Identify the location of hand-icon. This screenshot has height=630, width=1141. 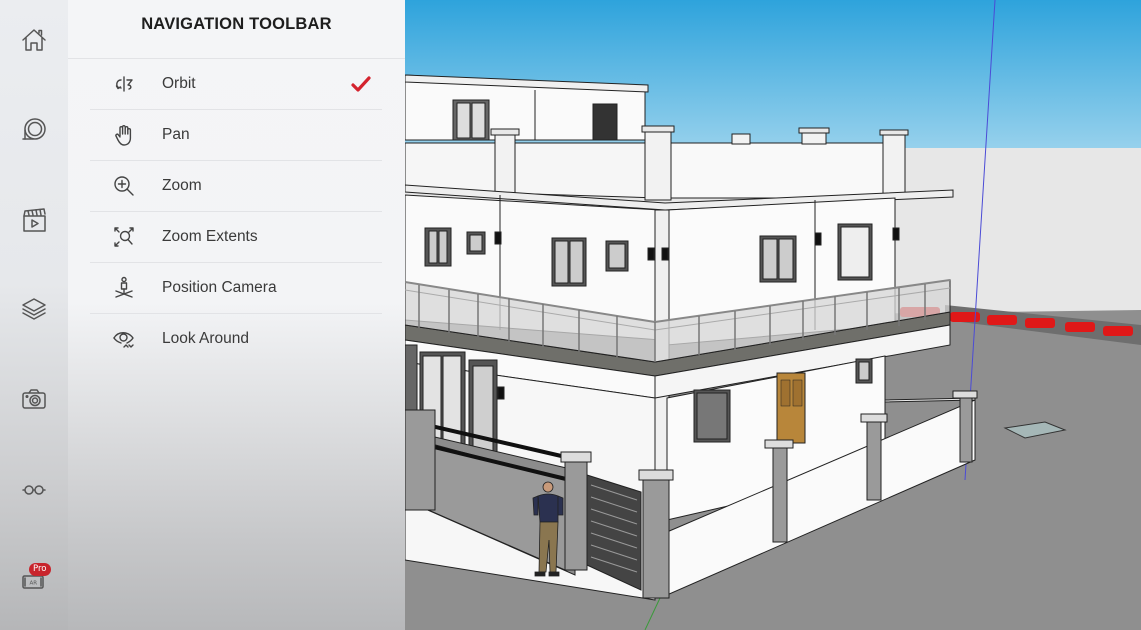
(124, 135).